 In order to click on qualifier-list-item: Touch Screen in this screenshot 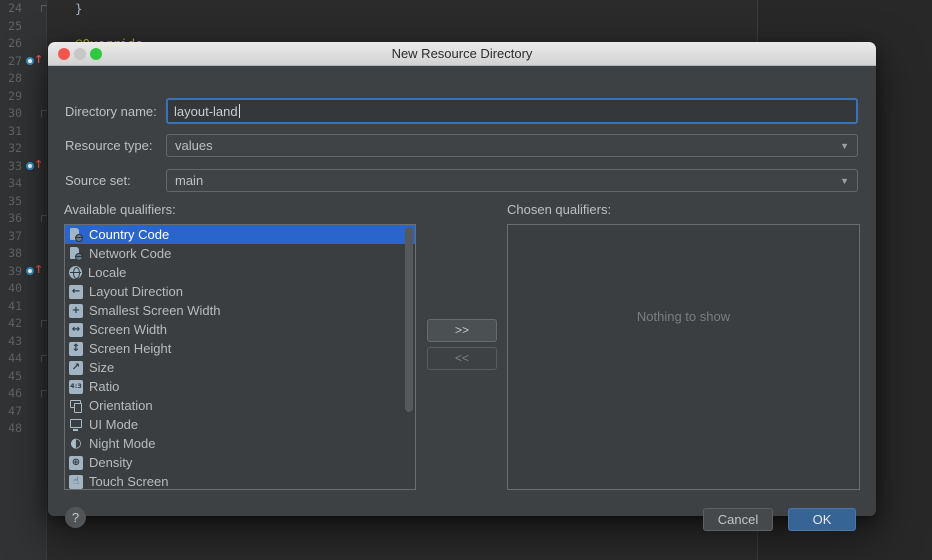, I will do `click(240, 480)`.